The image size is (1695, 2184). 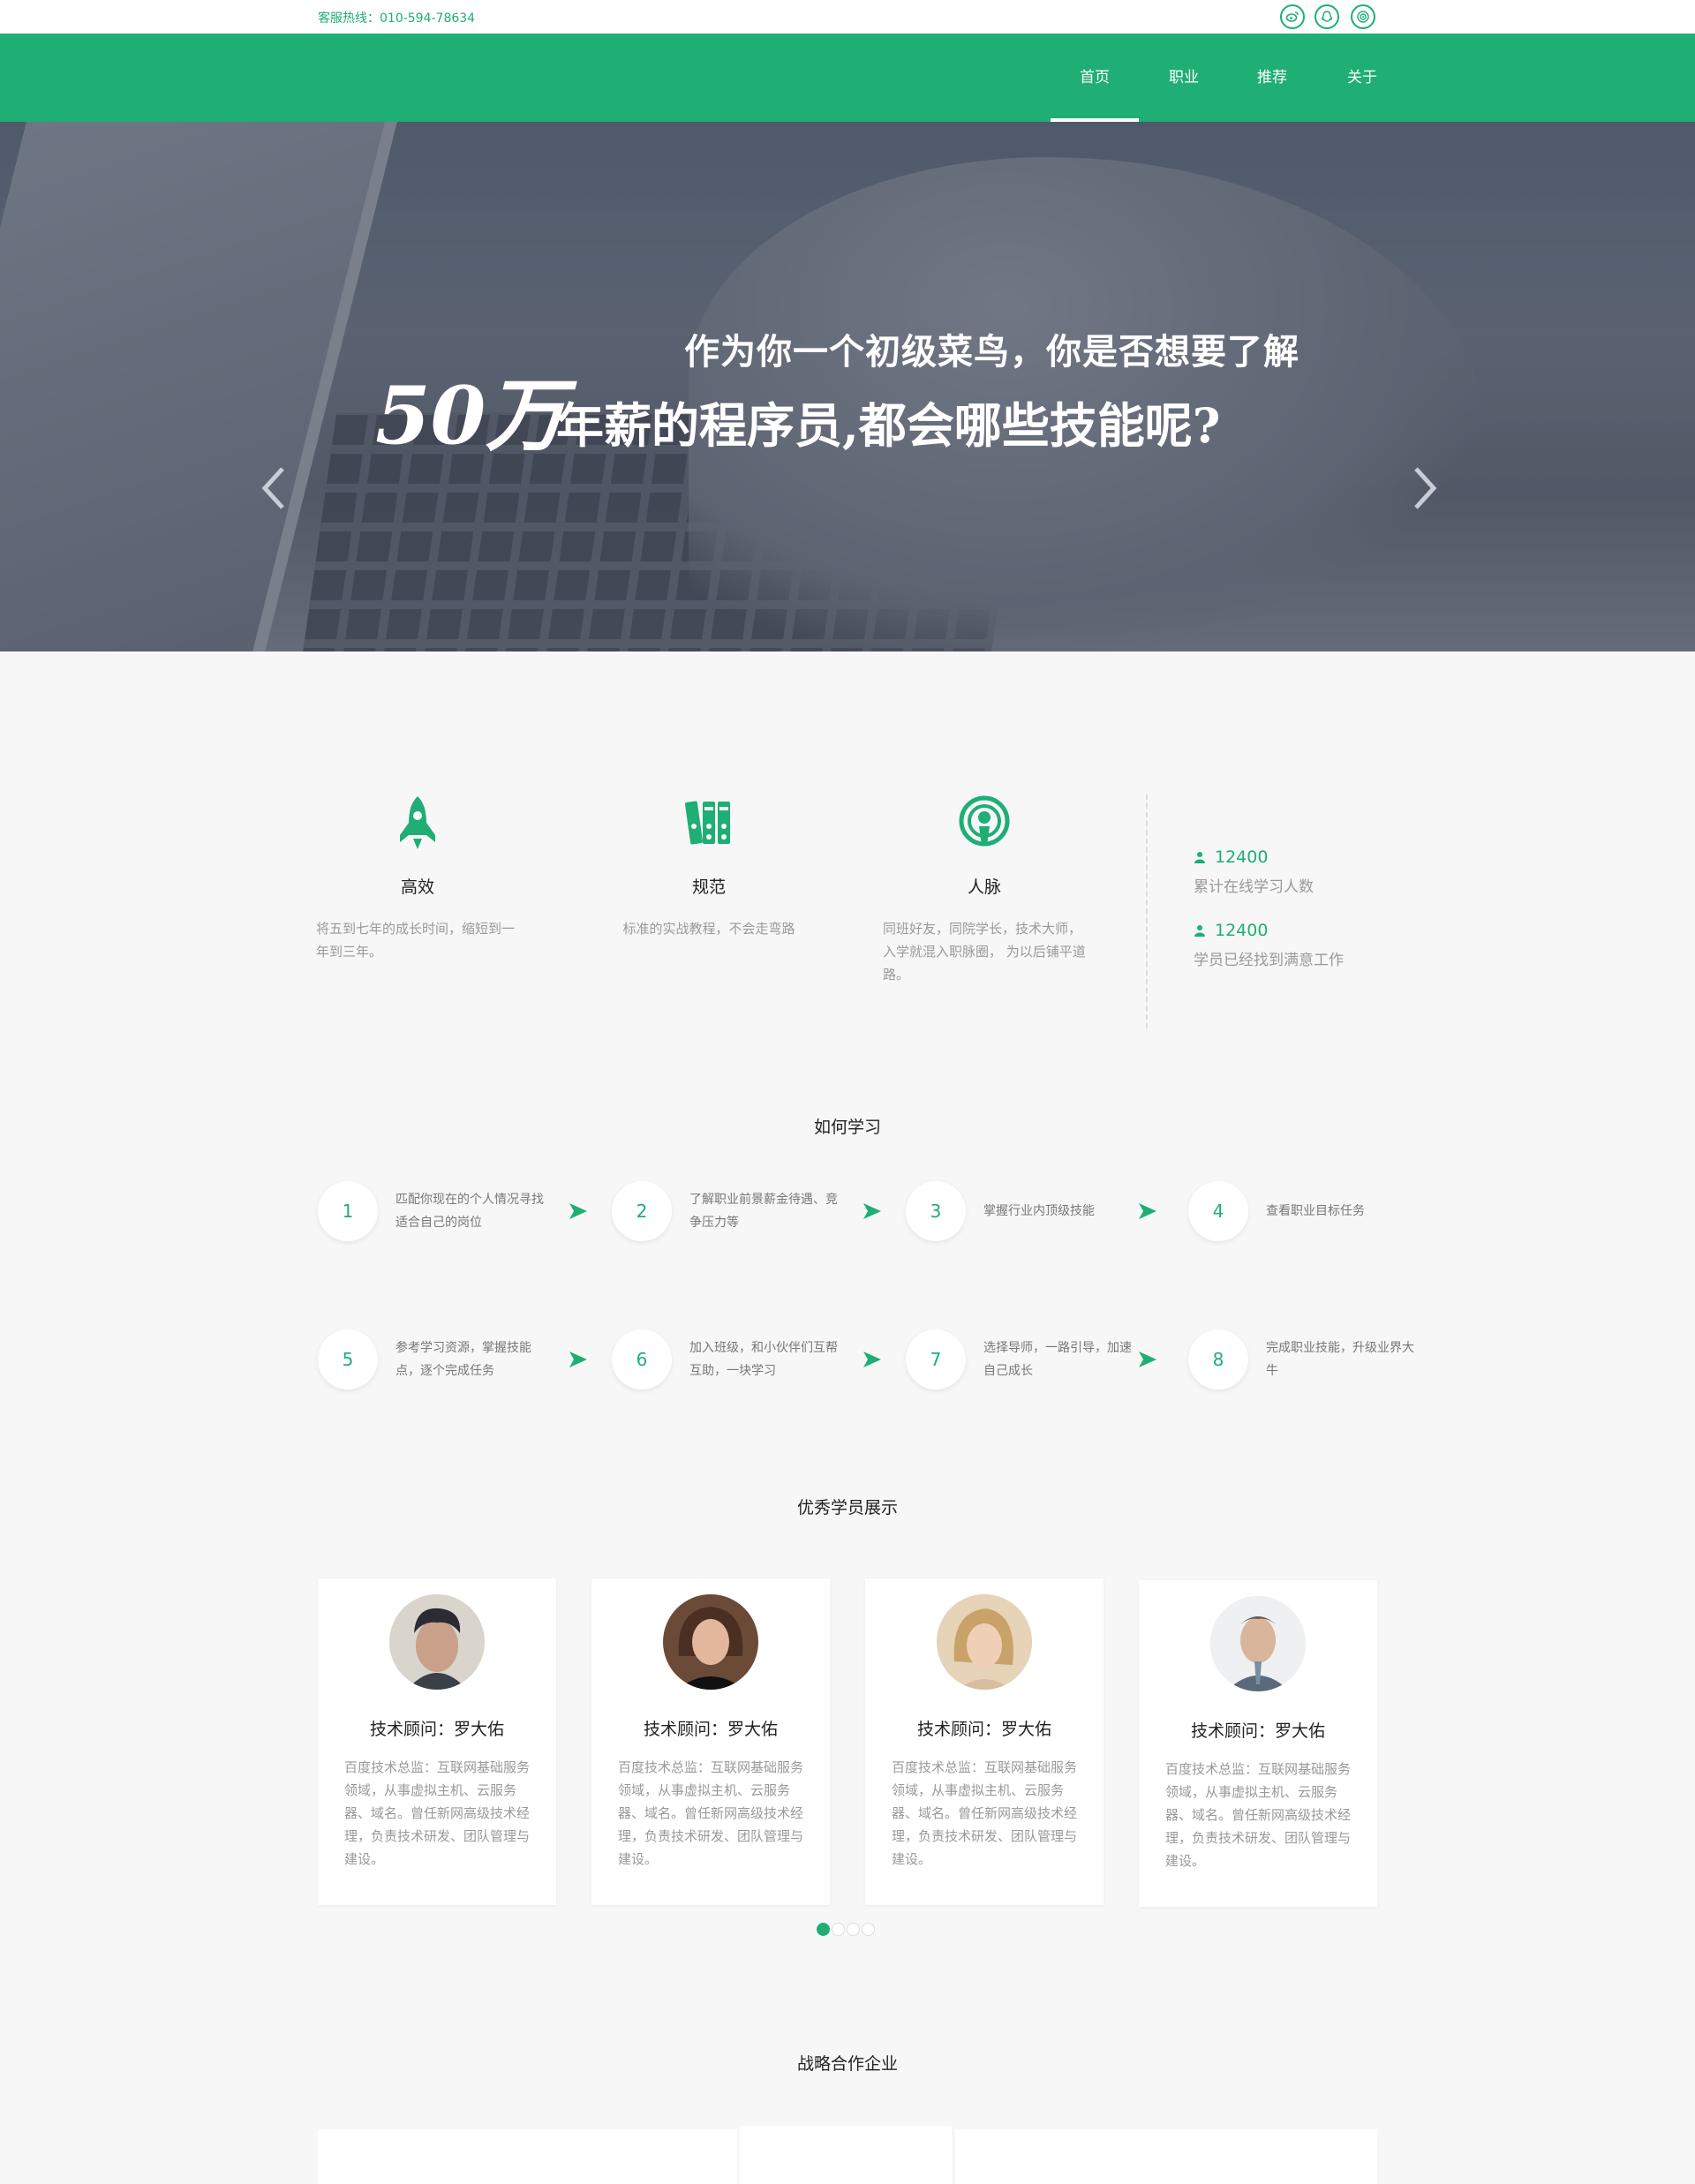 I want to click on stat-employed: 12400 学员已经找到满意工作, so click(x=1269, y=945).